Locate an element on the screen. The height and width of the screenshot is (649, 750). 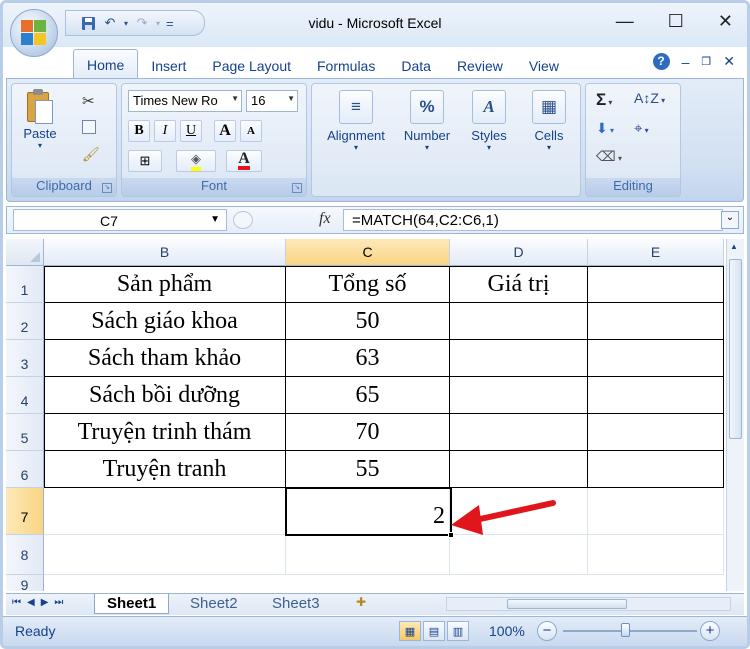
normal-view-icon: ▦ is located at coordinates (410, 631).